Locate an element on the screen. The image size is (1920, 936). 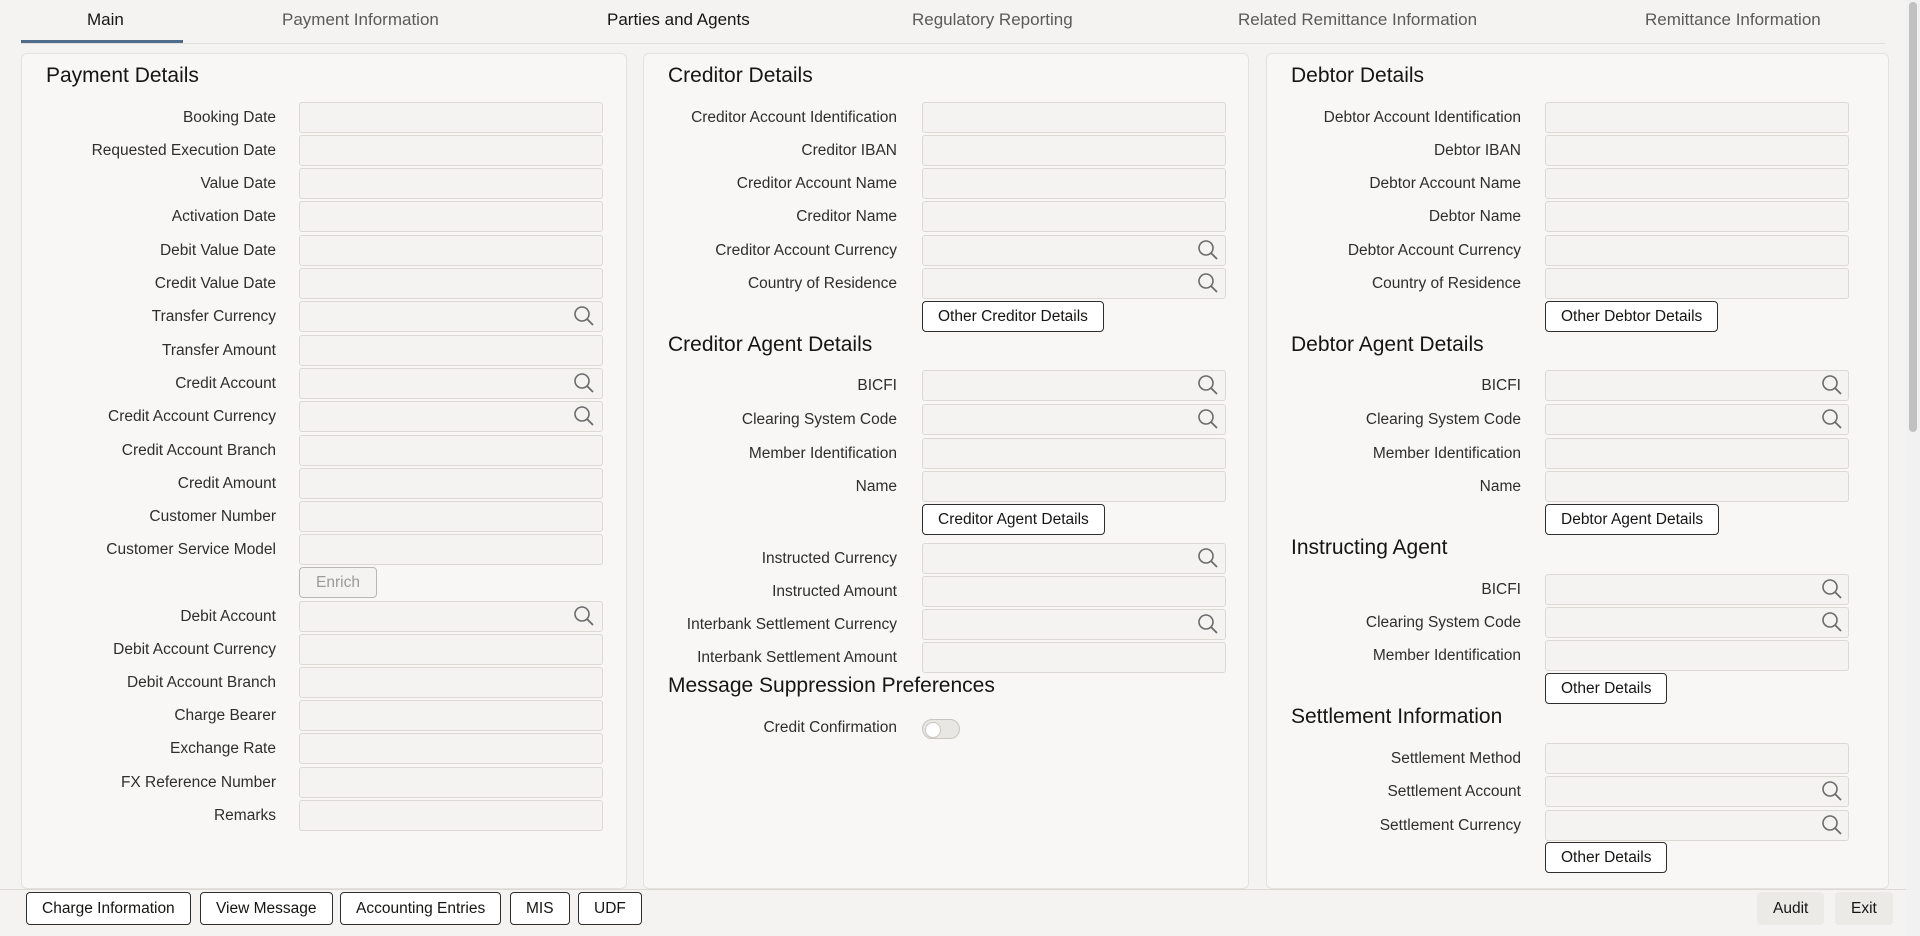
debtor-account-currency-field is located at coordinates (1697, 250).